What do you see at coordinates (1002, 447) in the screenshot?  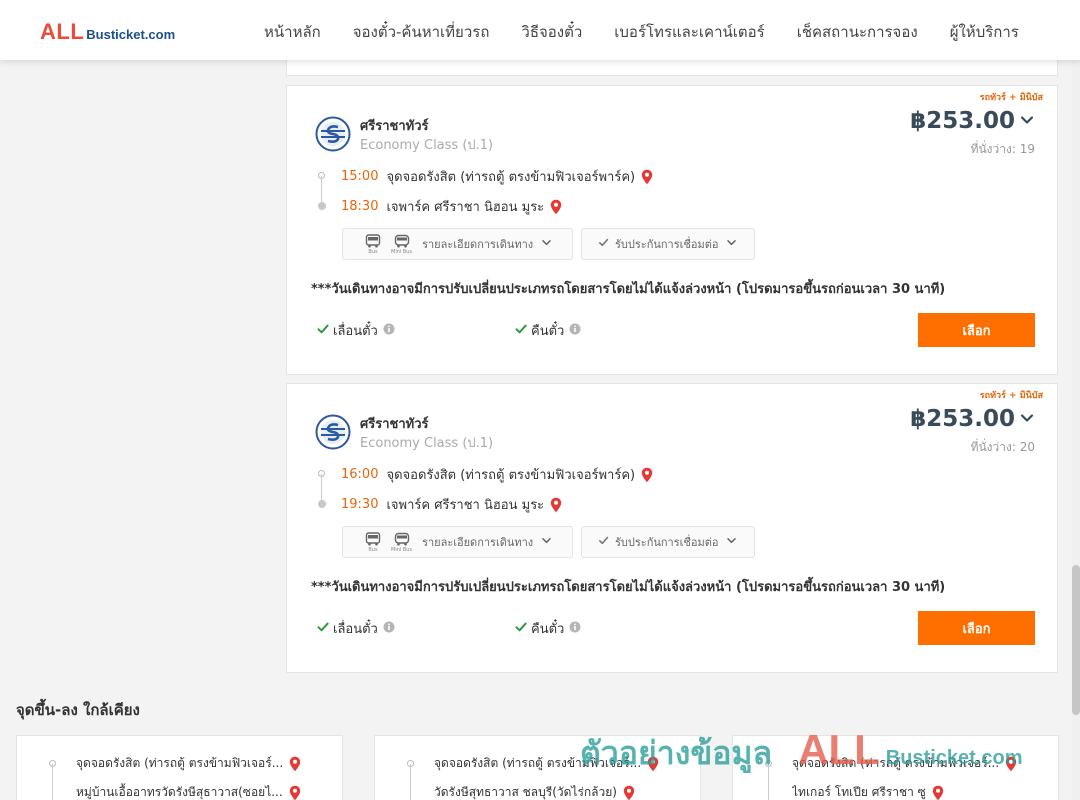 I see `seats-available: ที่นั่งว่าง: 20` at bounding box center [1002, 447].